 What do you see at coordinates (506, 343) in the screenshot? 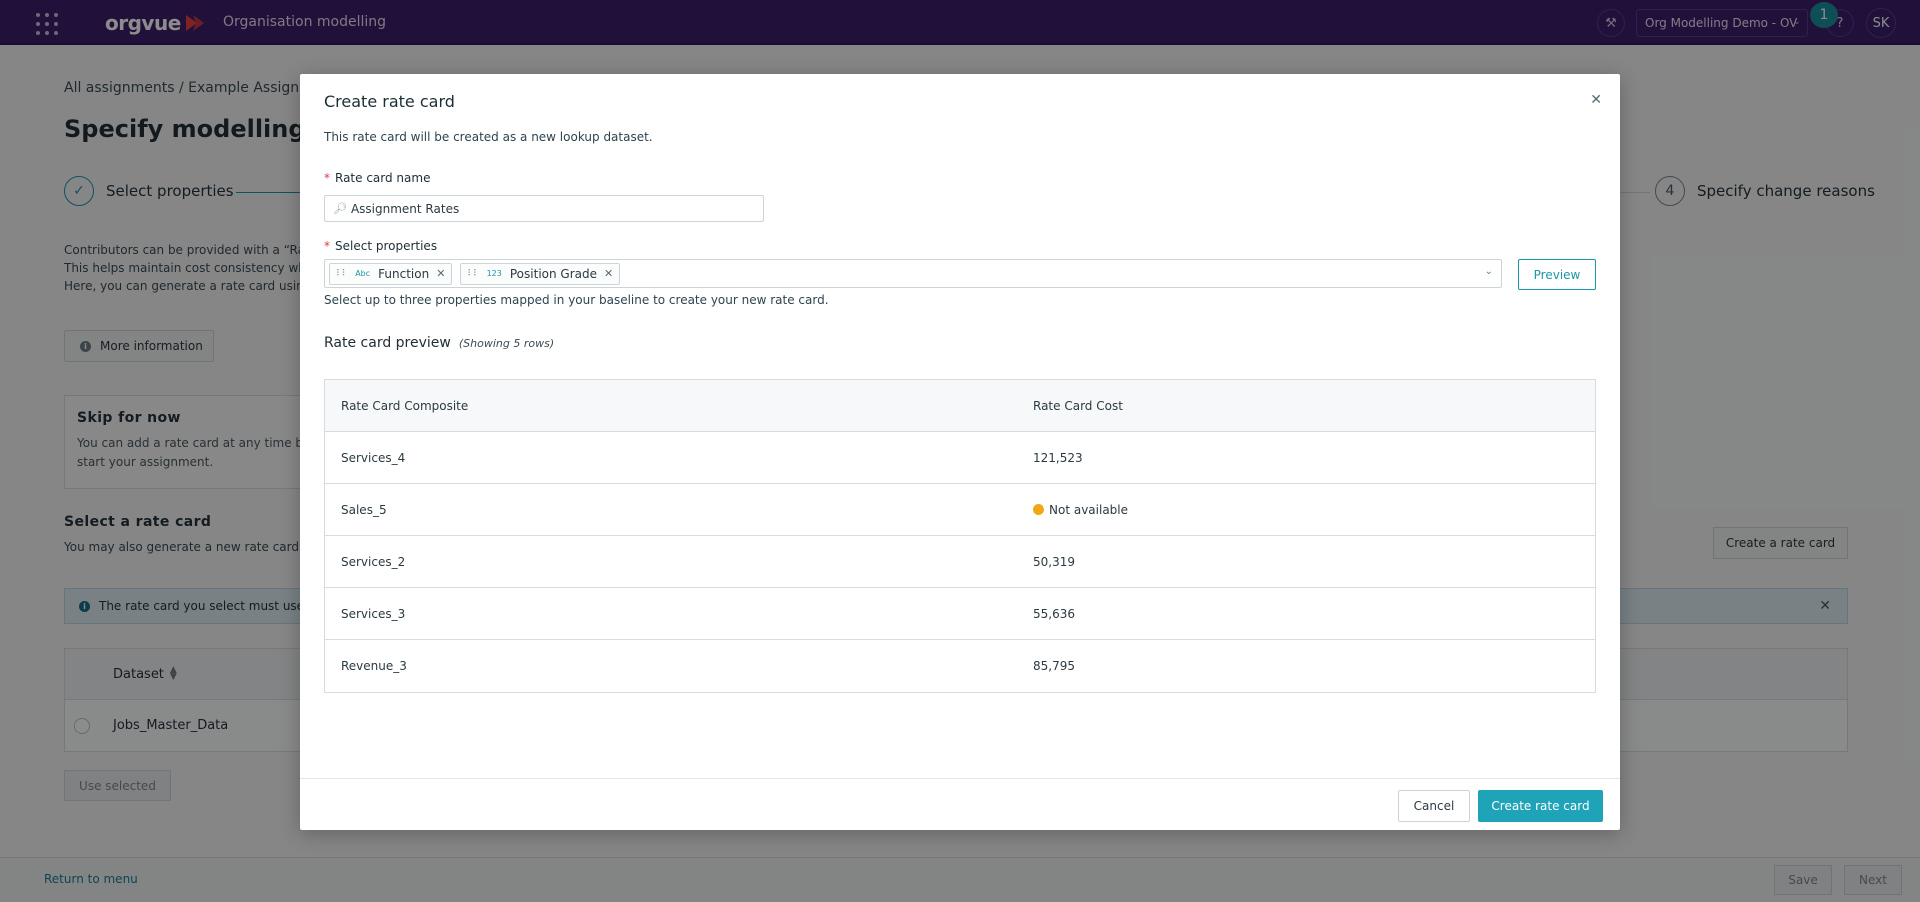
I see `preview-row-count: (Showing 5 rows)` at bounding box center [506, 343].